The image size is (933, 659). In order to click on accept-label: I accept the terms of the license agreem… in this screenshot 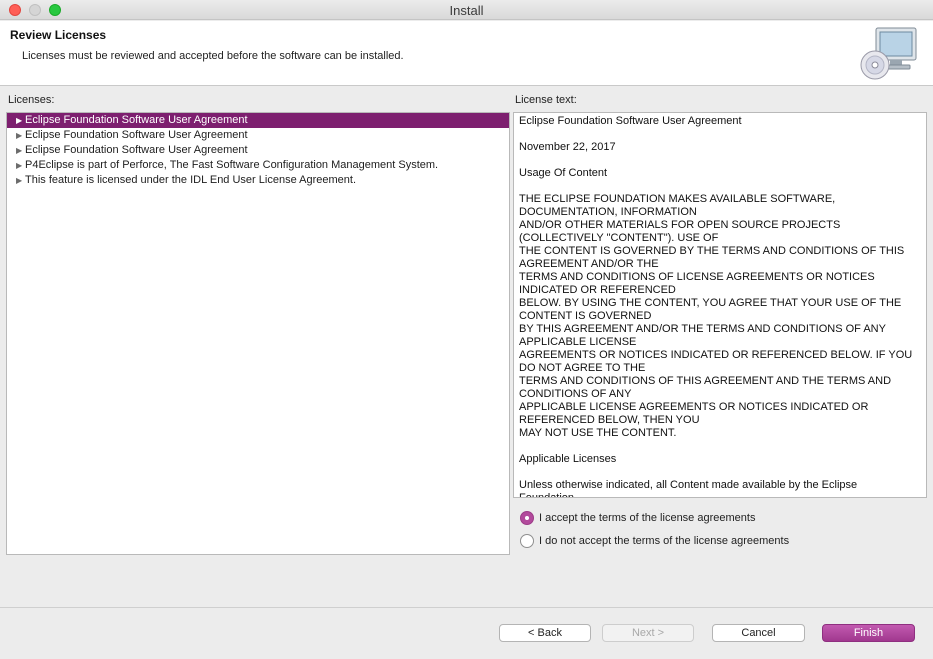, I will do `click(647, 518)`.